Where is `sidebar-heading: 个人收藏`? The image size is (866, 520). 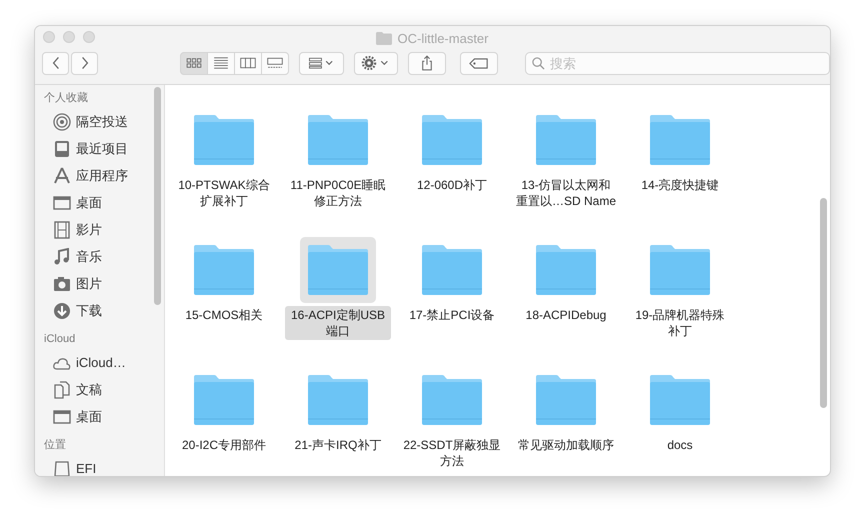 sidebar-heading: 个人收藏 is located at coordinates (66, 98).